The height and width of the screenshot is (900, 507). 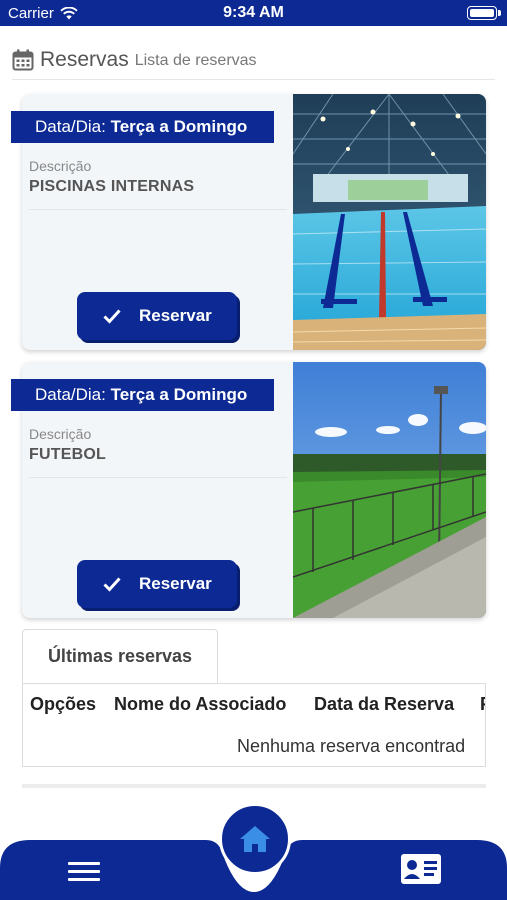 I want to click on status-bar: Carrier 9:34 AM, so click(x=253, y=13).